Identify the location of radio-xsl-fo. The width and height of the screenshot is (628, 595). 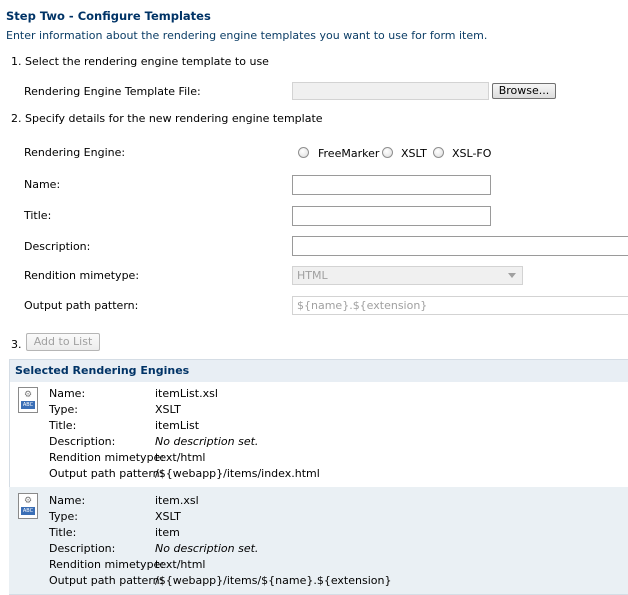
(438, 152).